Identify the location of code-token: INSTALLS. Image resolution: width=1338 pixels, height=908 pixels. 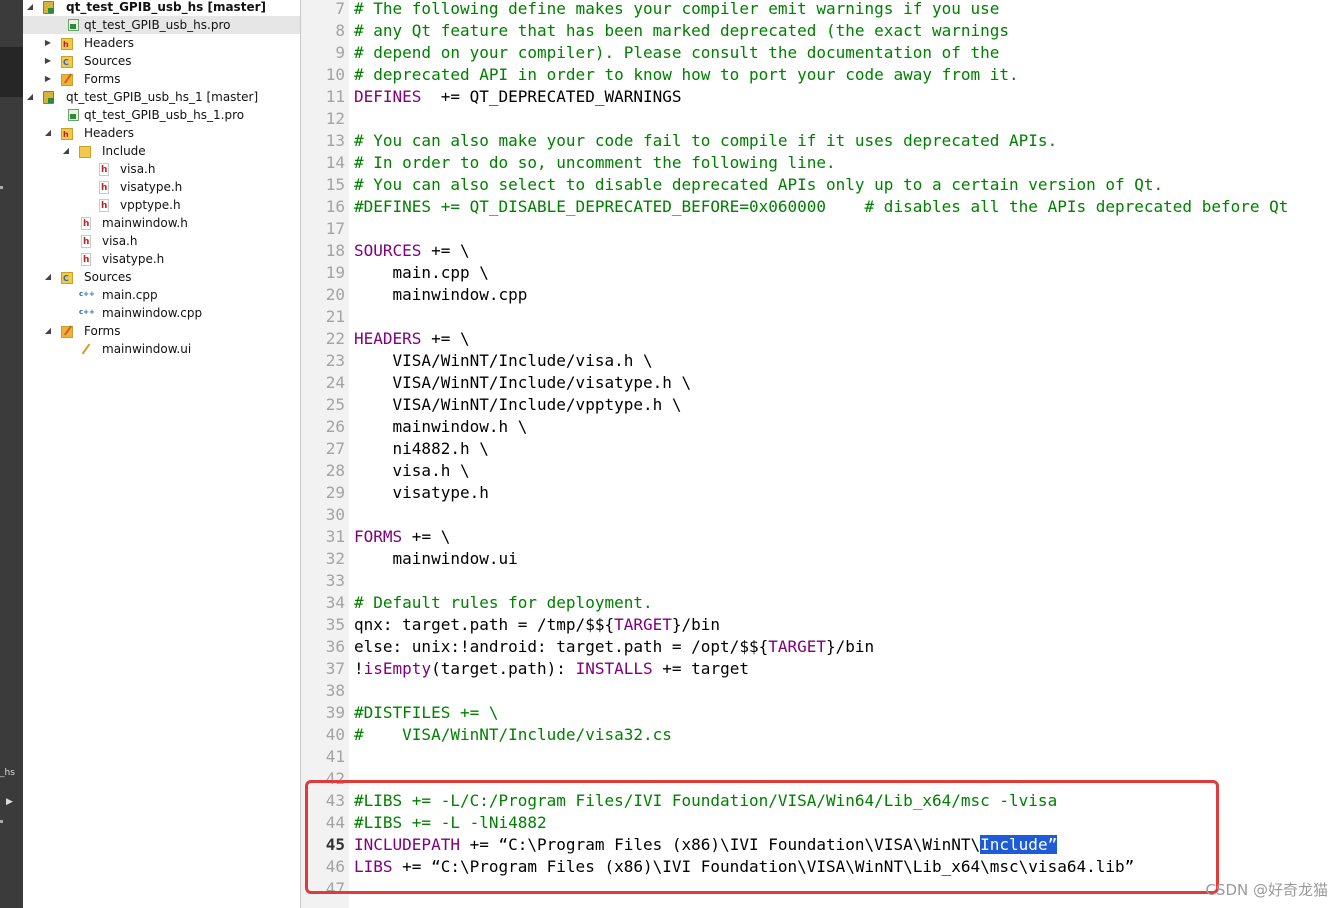
(614, 668).